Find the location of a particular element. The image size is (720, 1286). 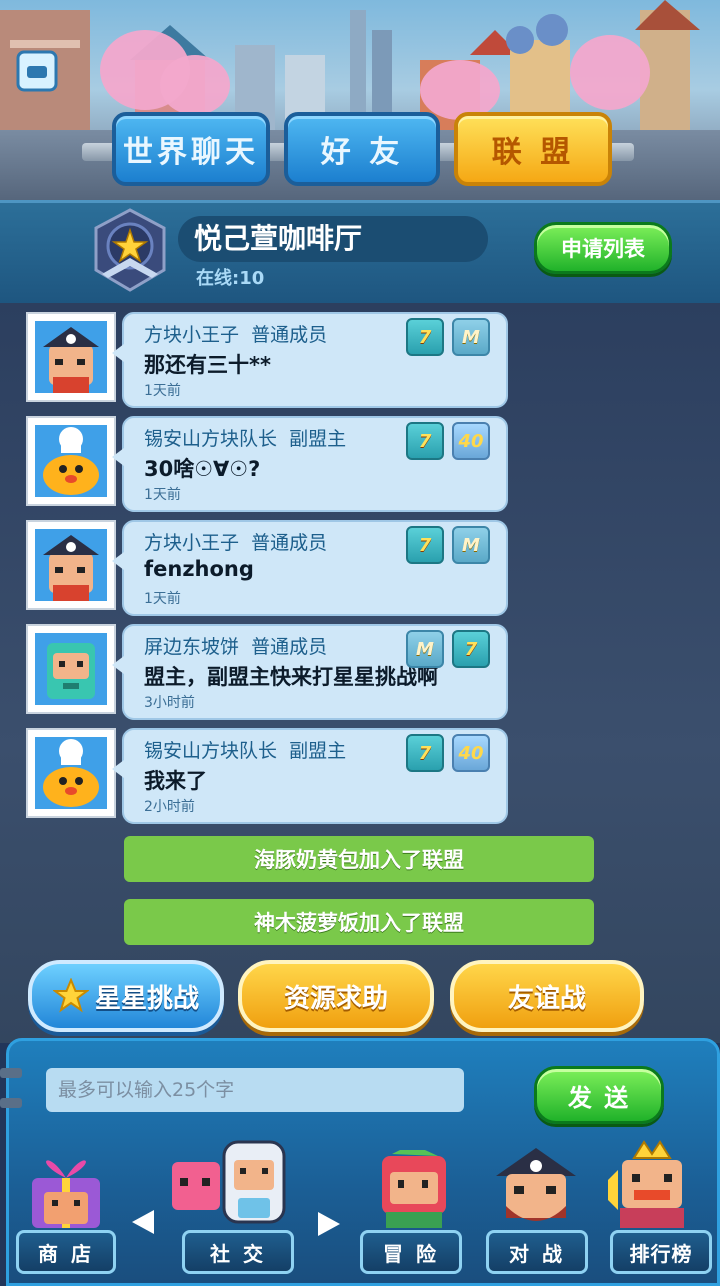

chat-message: 屏边东坡饼 普通成员 盟主，副盟主快来打星星挑战啊 3小时前 M 7 is located at coordinates (310, 672).